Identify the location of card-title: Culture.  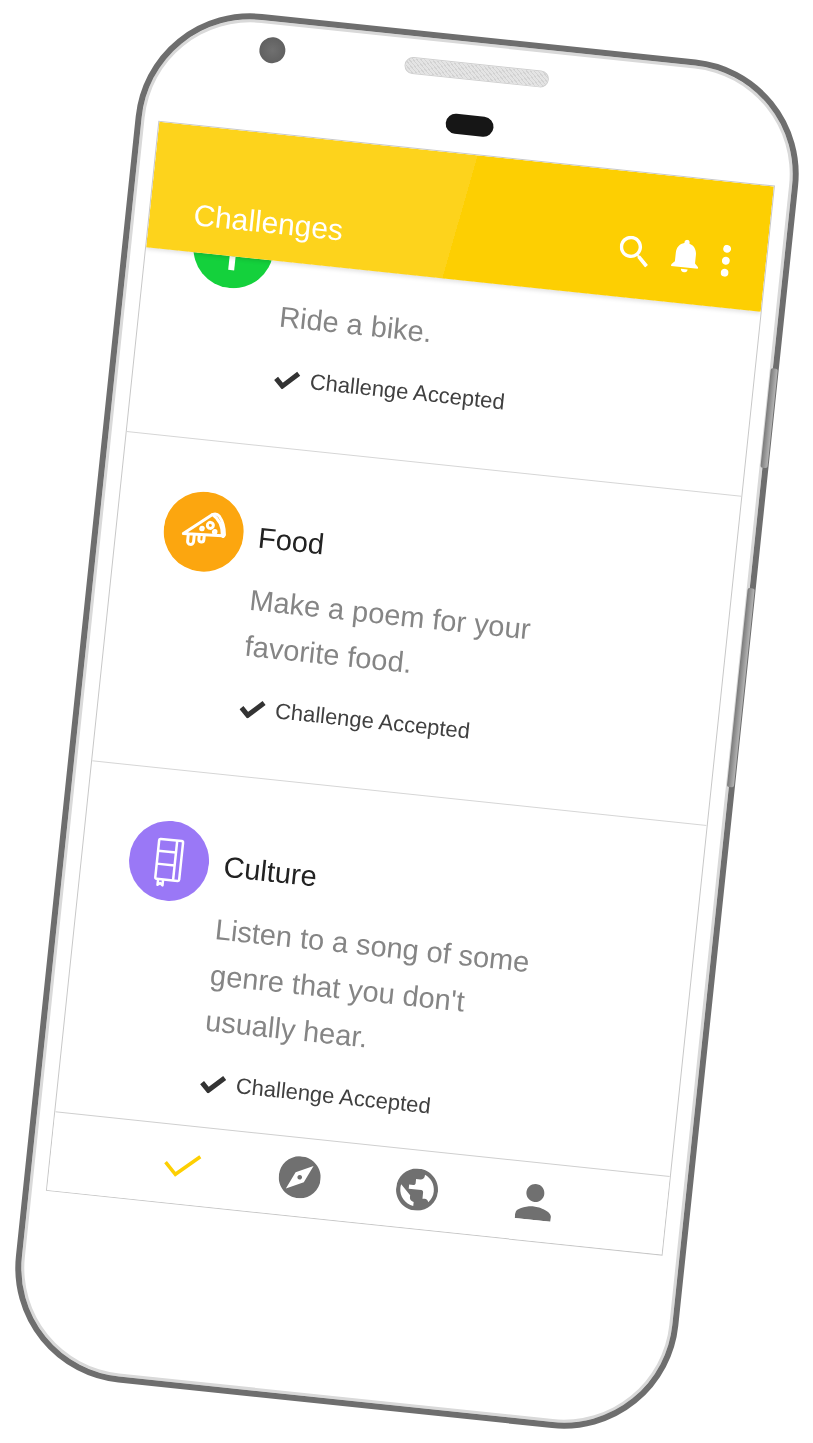
(270, 871).